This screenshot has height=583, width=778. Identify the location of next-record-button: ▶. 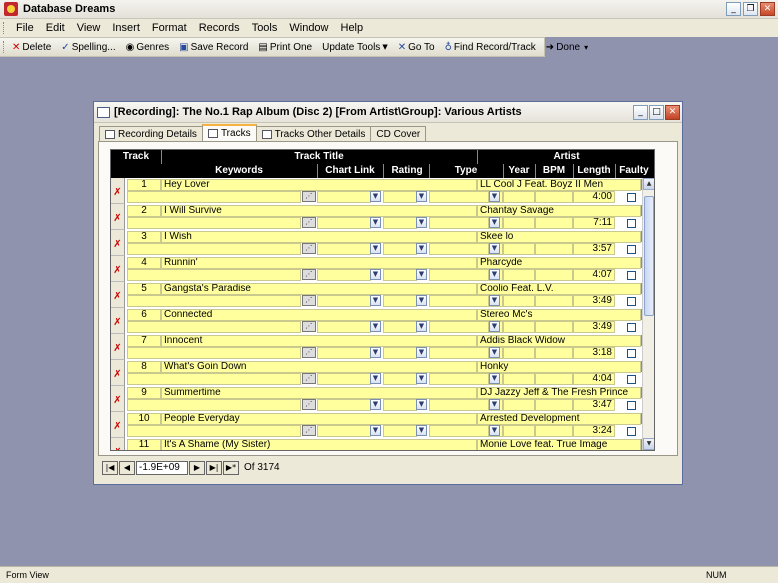
(197, 467).